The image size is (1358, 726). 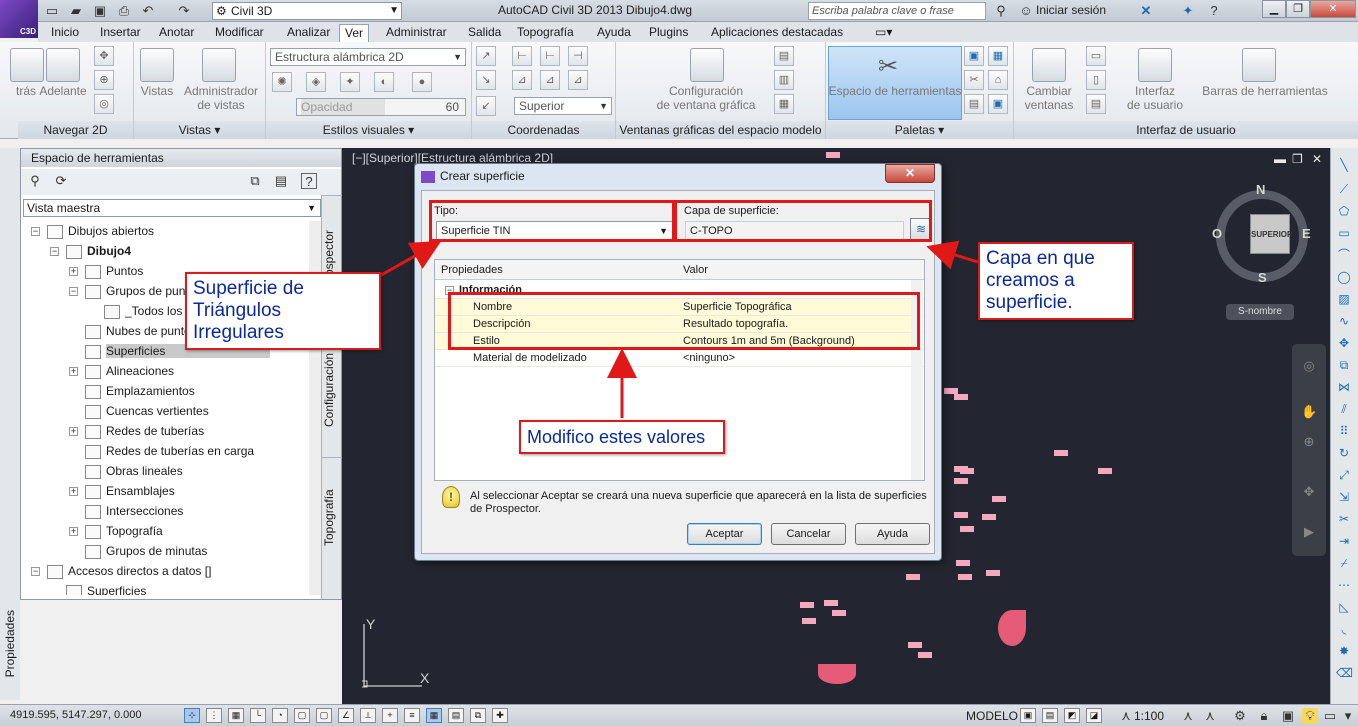 What do you see at coordinates (1214, 11) in the screenshot?
I see `help-icon: ?` at bounding box center [1214, 11].